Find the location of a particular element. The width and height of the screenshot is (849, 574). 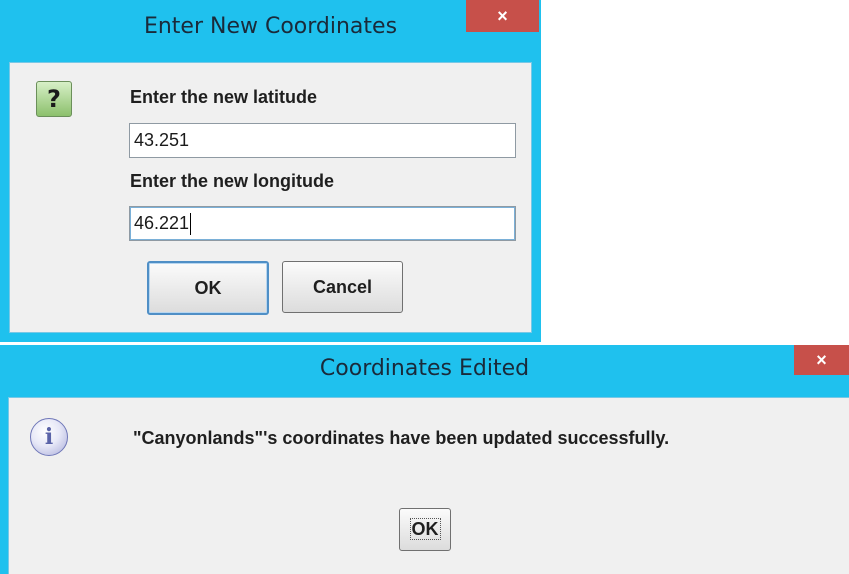

longitude-value: 46.221 is located at coordinates (162, 223).